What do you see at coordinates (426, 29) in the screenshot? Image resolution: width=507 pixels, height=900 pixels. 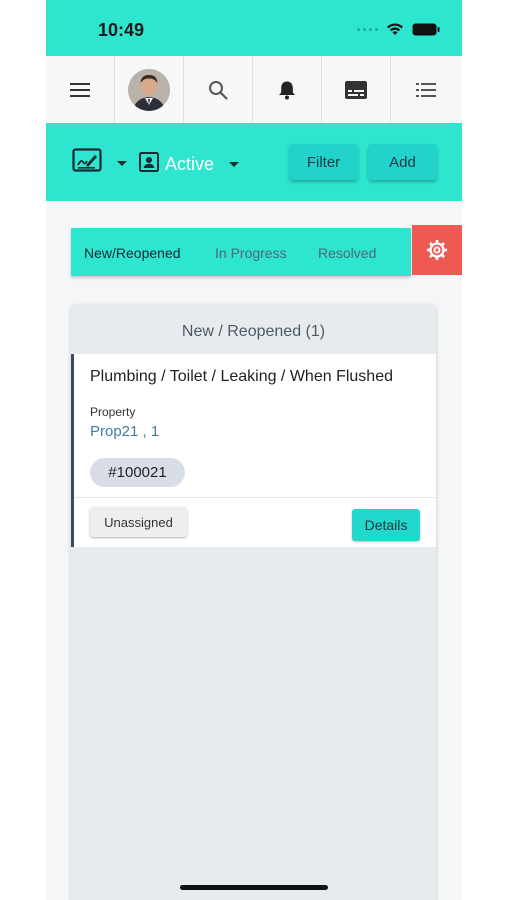 I see `battery-icon` at bounding box center [426, 29].